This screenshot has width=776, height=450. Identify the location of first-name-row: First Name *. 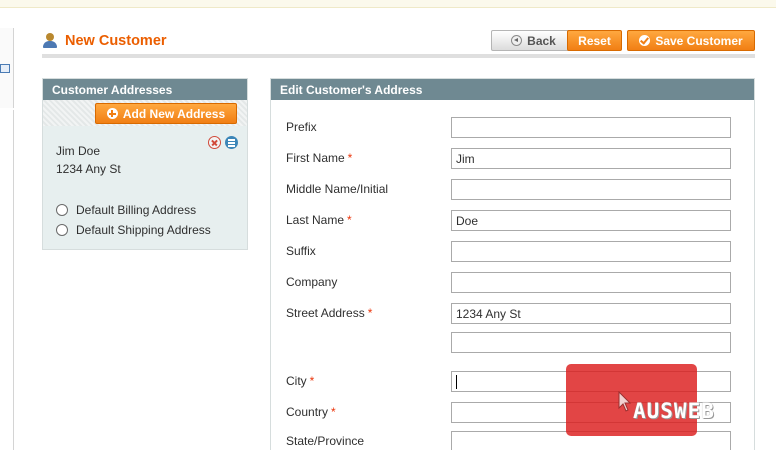
(511, 159).